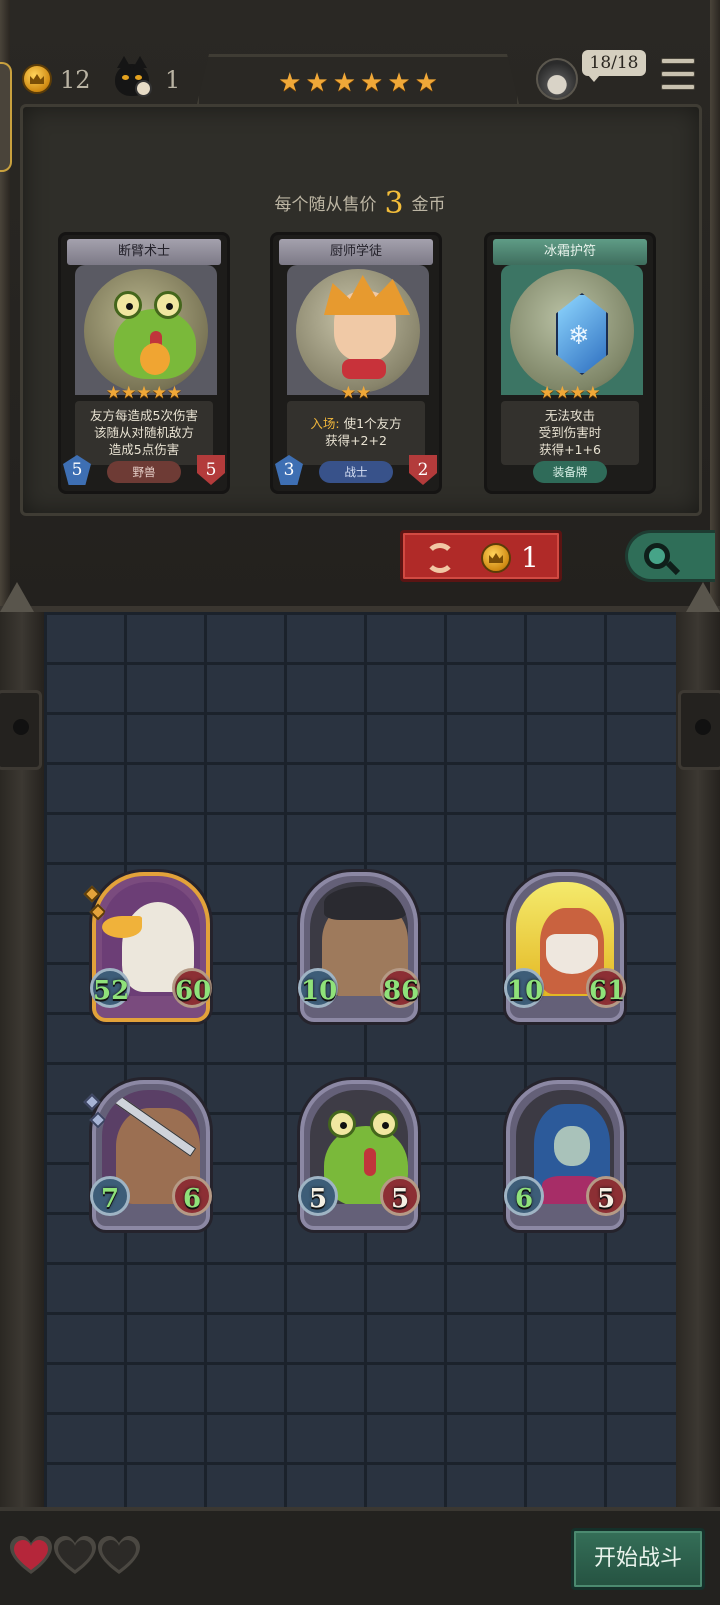 Image resolution: width=720 pixels, height=1605 pixels. I want to click on sell-price-line: 每个随从售价 3 金币, so click(360, 203).